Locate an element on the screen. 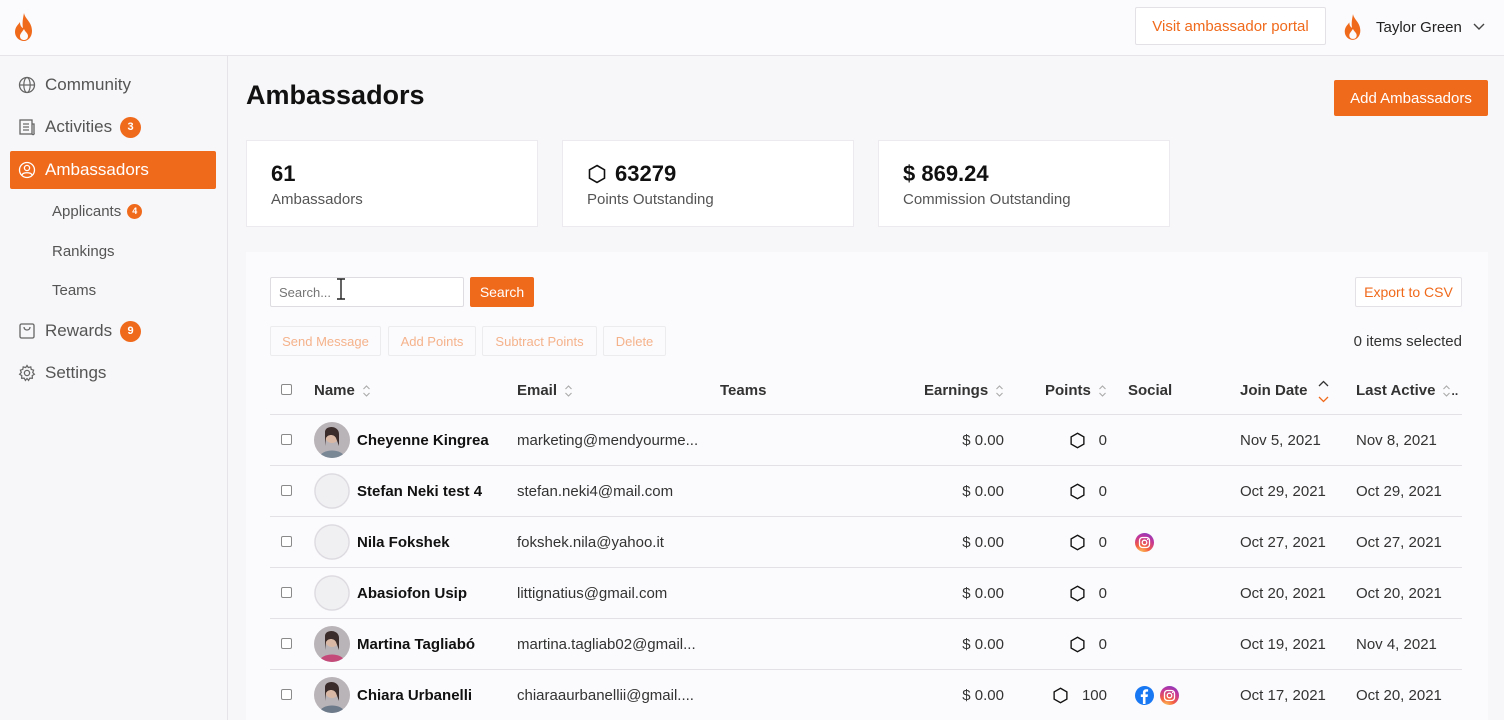  sidebar-item-activities: Activities 3 is located at coordinates (113, 127).